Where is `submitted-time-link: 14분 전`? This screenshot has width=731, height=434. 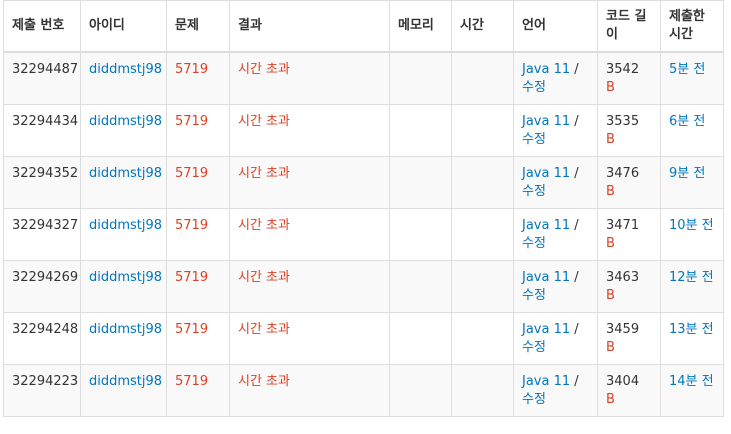
submitted-time-link: 14분 전 is located at coordinates (691, 381).